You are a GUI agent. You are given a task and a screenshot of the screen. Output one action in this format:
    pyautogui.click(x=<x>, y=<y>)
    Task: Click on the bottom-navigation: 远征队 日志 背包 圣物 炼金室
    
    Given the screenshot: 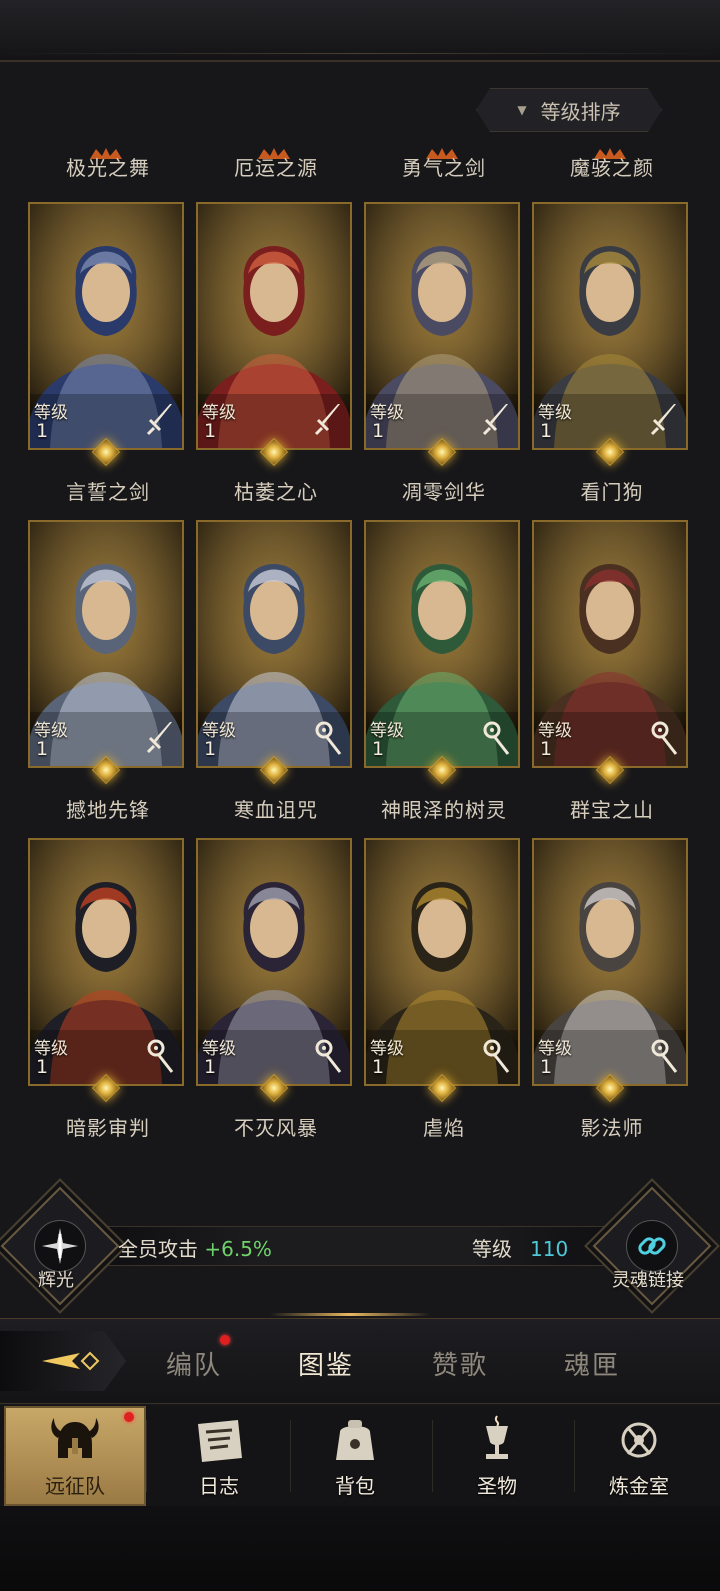 What is the action you would take?
    pyautogui.click(x=360, y=1456)
    